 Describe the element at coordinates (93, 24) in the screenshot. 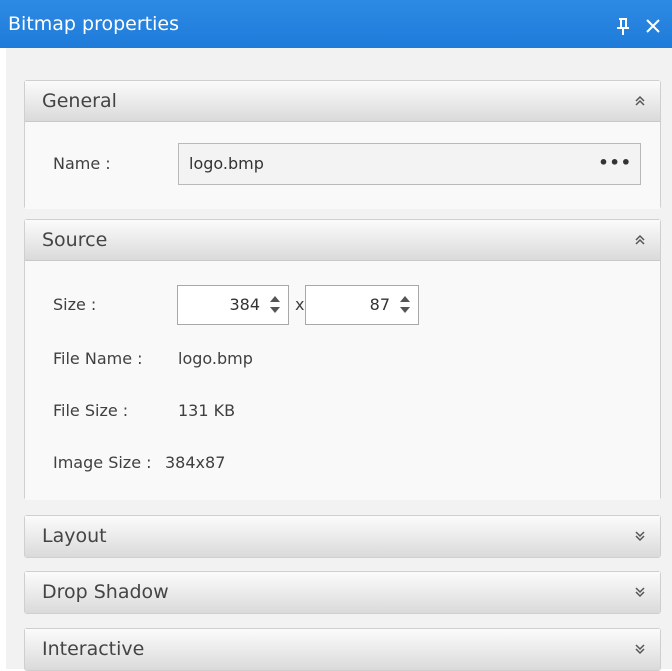

I see `window-title: Bitmap properties` at that location.